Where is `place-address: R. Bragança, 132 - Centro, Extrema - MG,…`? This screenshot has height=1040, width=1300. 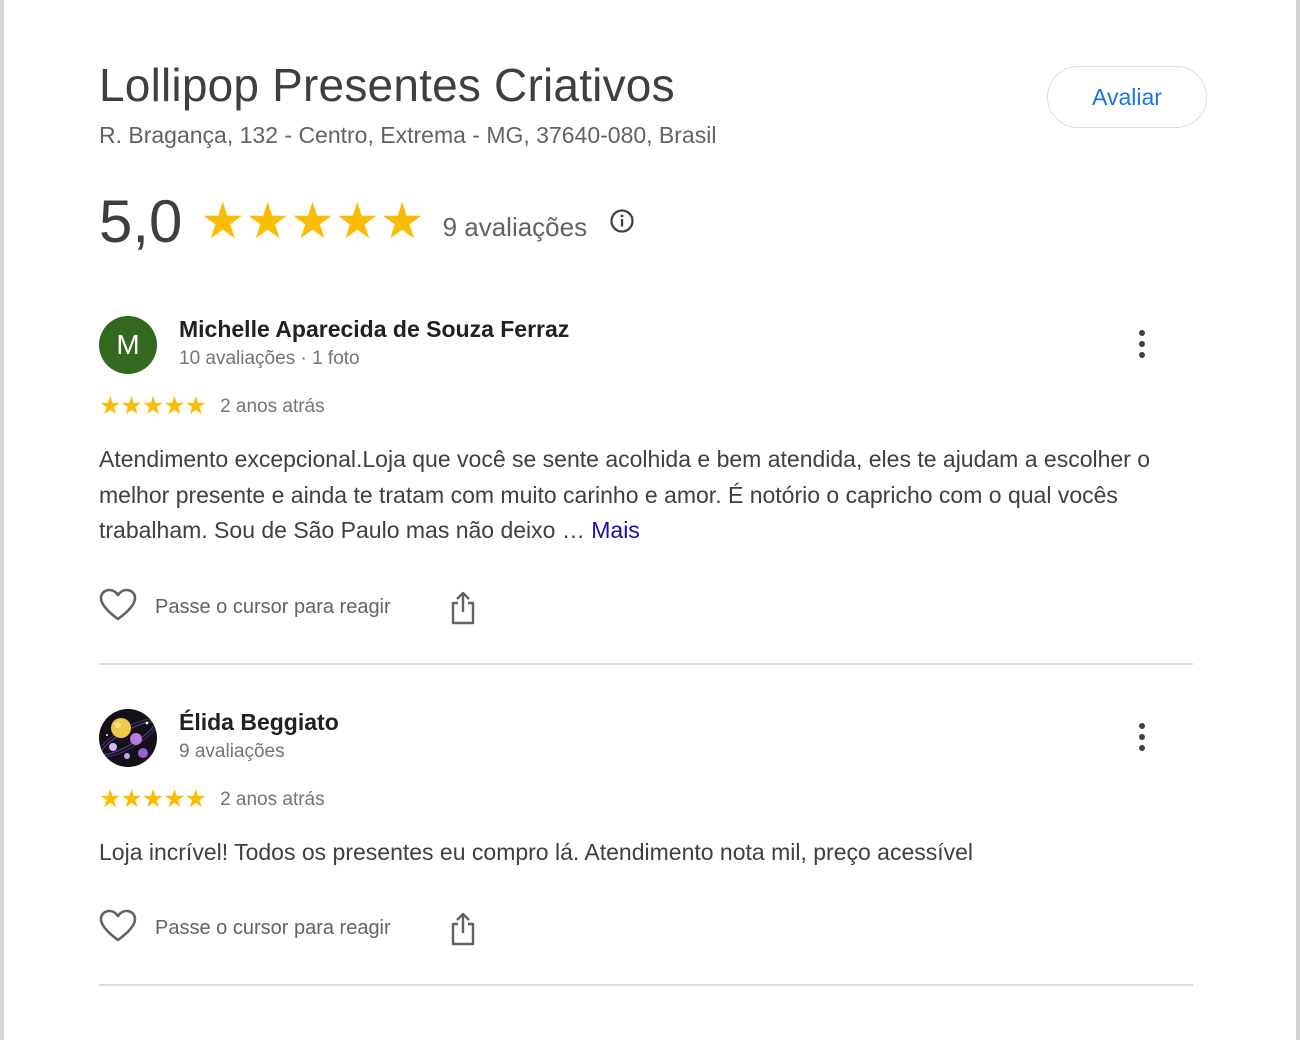
place-address: R. Bragança, 132 - Centro, Extrema - MG,… is located at coordinates (408, 135).